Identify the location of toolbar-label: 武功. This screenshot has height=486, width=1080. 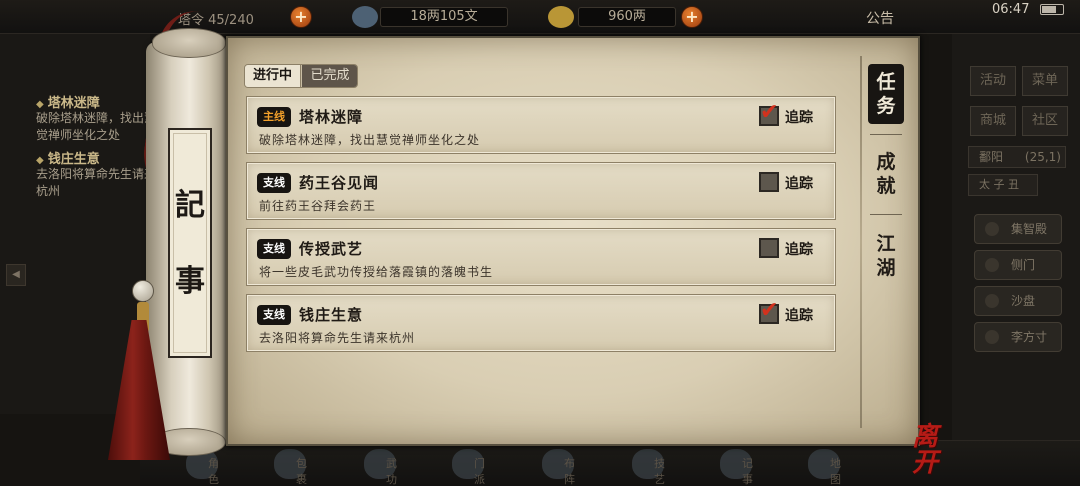
(391, 471).